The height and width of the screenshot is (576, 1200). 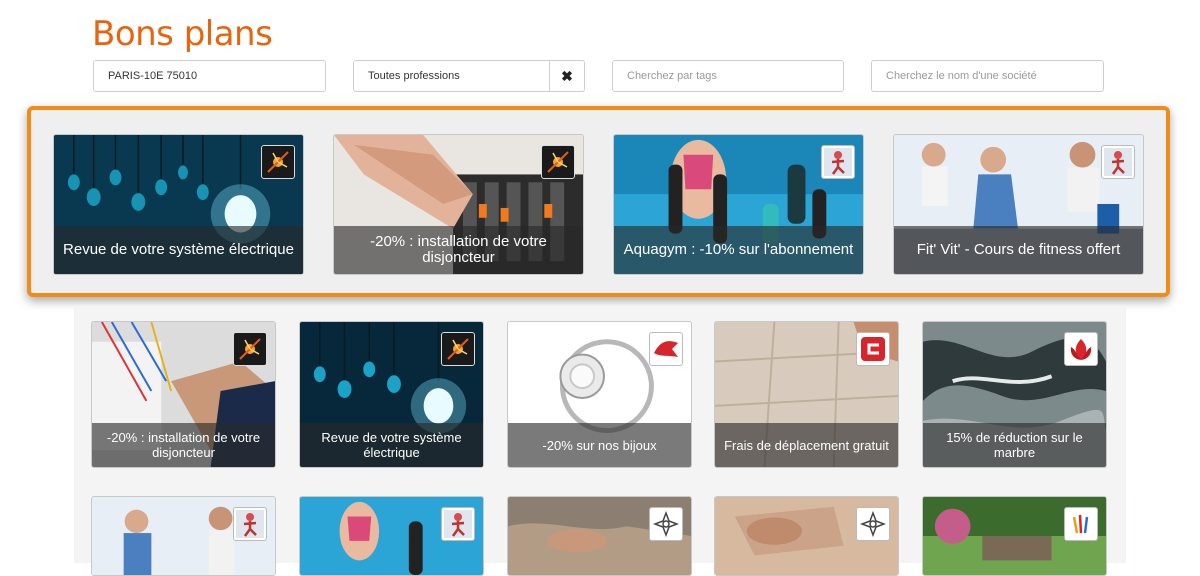 I want to click on company-search-input: Cherchez le nom d'une société, so click(x=987, y=76).